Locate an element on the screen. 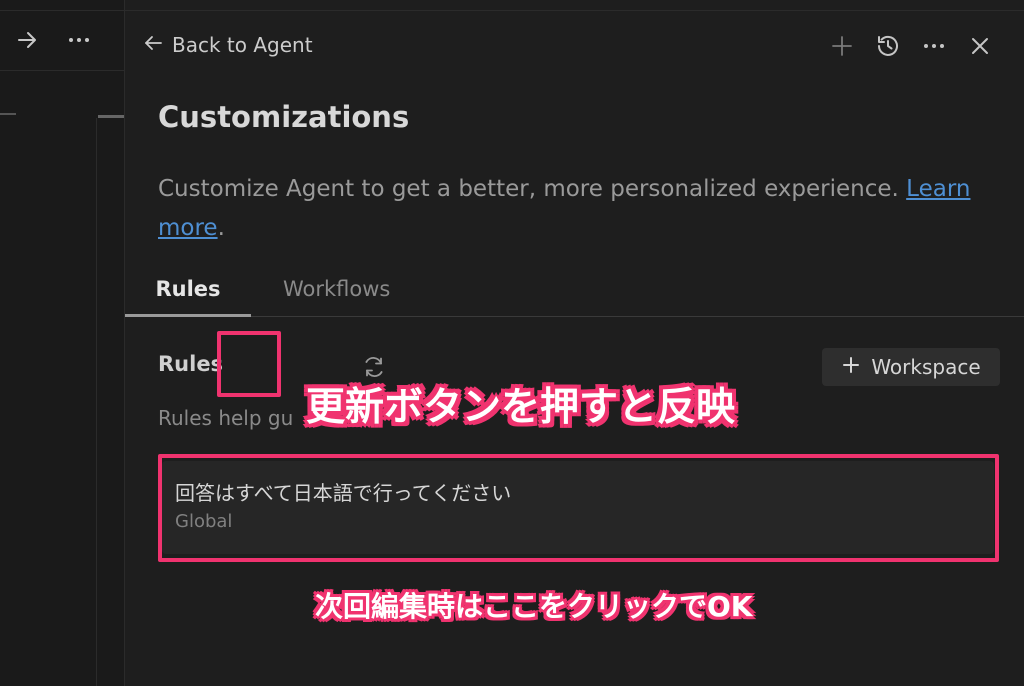  panel-toolbar is located at coordinates (911, 46).